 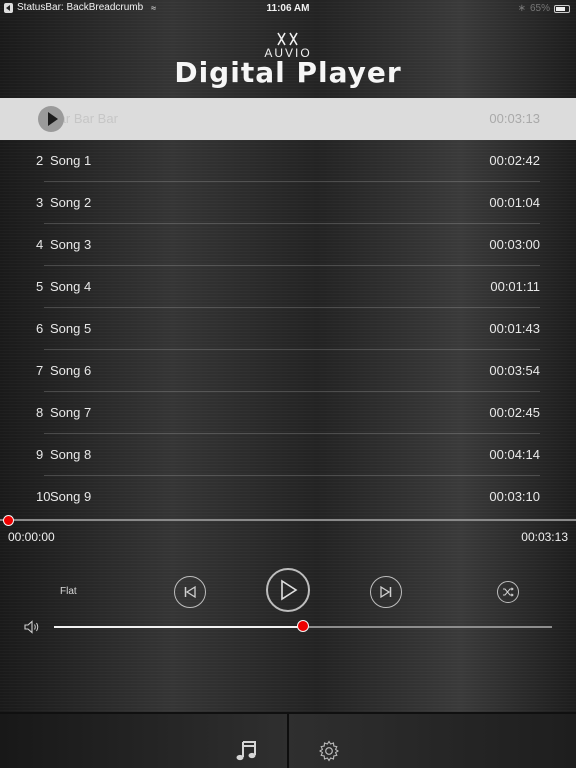 What do you see at coordinates (288, 329) in the screenshot?
I see `playlist-row: 6 Song 5 00:01:43` at bounding box center [288, 329].